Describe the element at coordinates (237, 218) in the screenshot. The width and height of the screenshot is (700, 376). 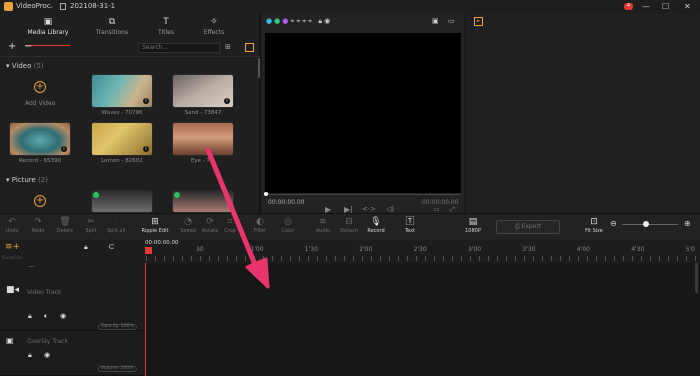
I see `annotation-arrow` at that location.